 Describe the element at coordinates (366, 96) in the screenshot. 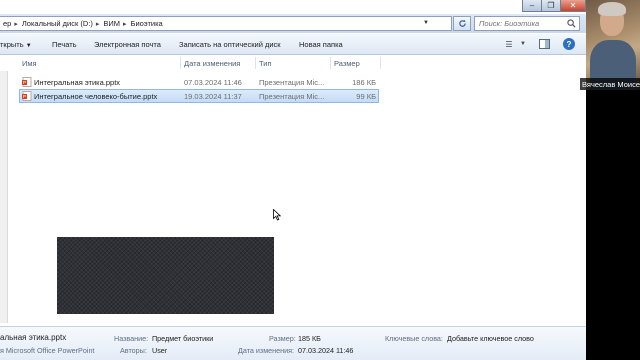

I see `file-size: 99 КБ` at that location.